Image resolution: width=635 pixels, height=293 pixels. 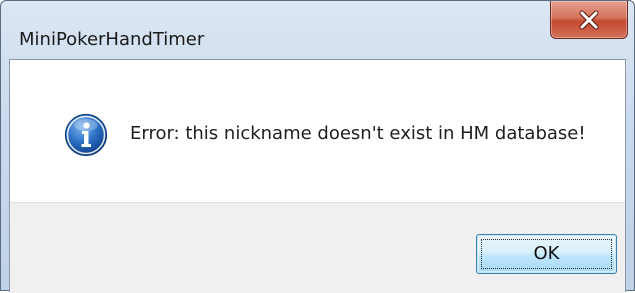 What do you see at coordinates (86, 135) in the screenshot?
I see `information-icon` at bounding box center [86, 135].